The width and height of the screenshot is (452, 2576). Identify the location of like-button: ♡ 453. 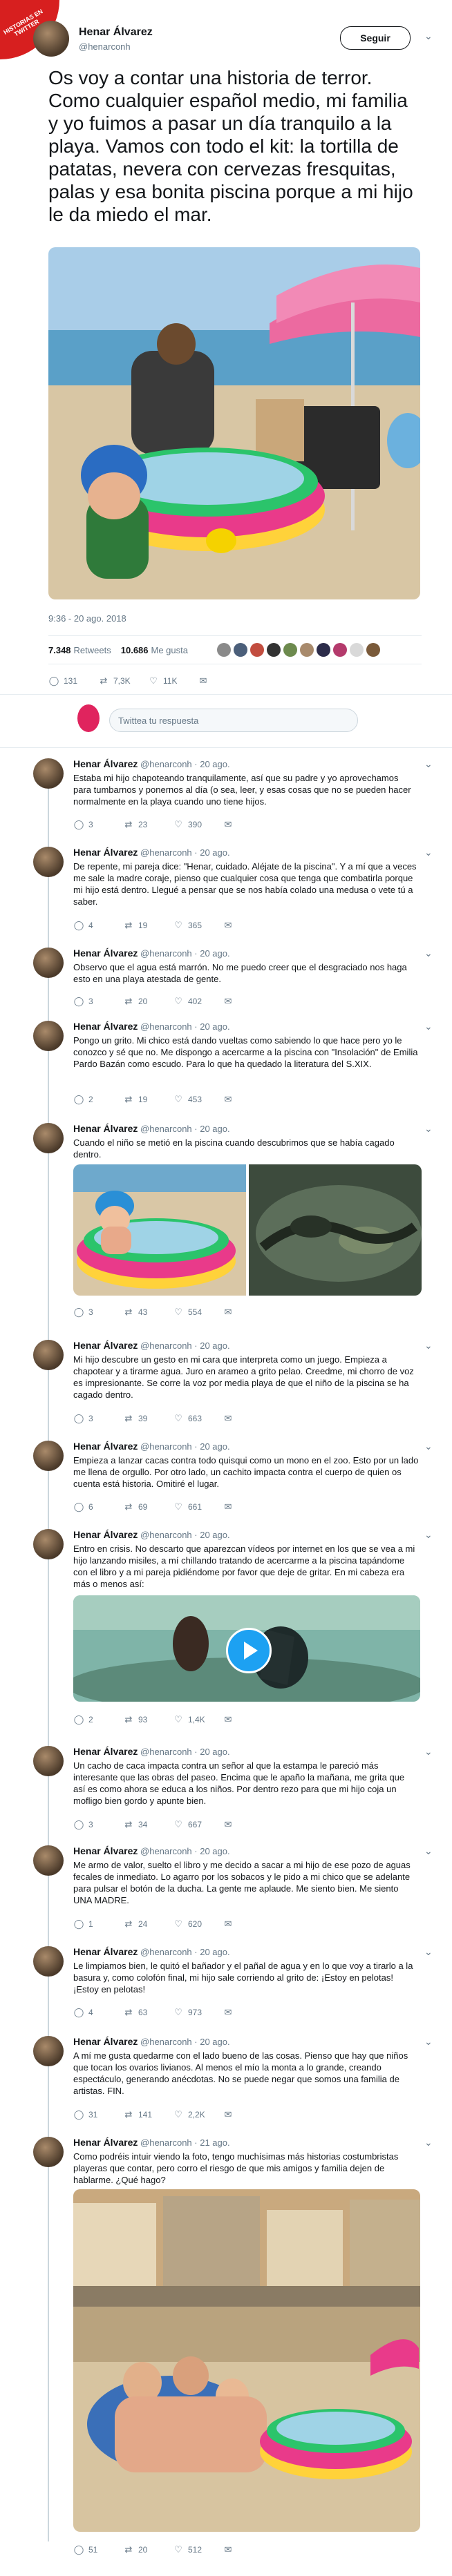
(198, 1099).